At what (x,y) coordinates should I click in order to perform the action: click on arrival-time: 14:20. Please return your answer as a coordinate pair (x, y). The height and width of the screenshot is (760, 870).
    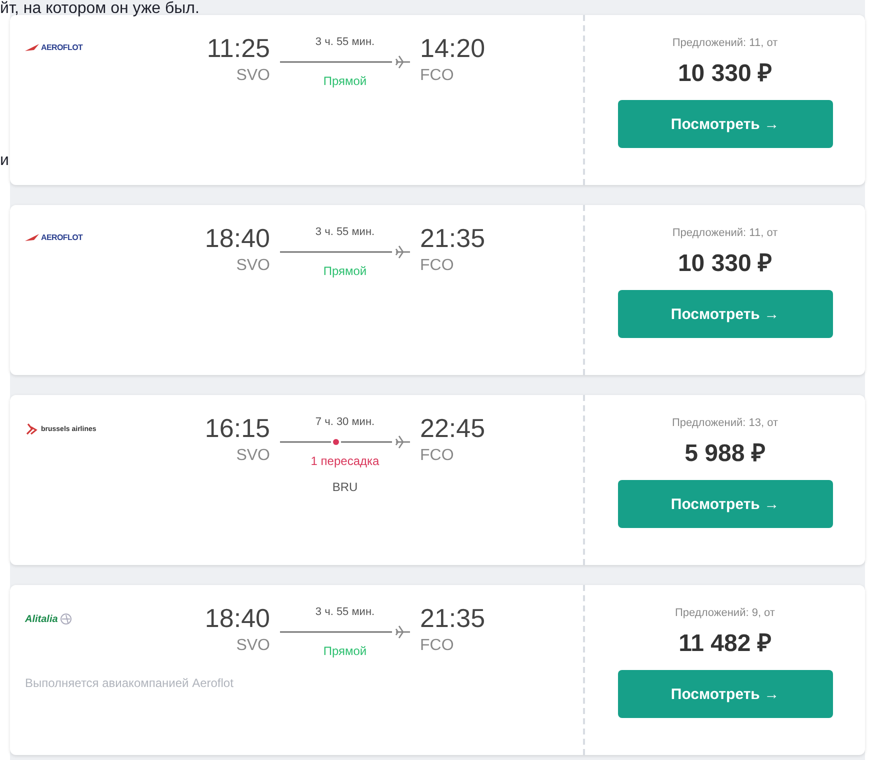
    Looking at the image, I should click on (453, 48).